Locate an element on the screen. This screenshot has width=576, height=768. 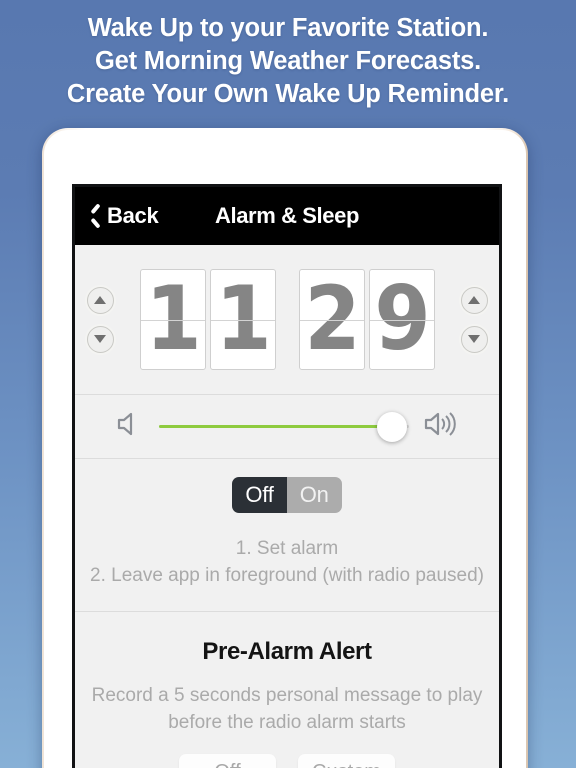
volume-fill is located at coordinates (275, 426).